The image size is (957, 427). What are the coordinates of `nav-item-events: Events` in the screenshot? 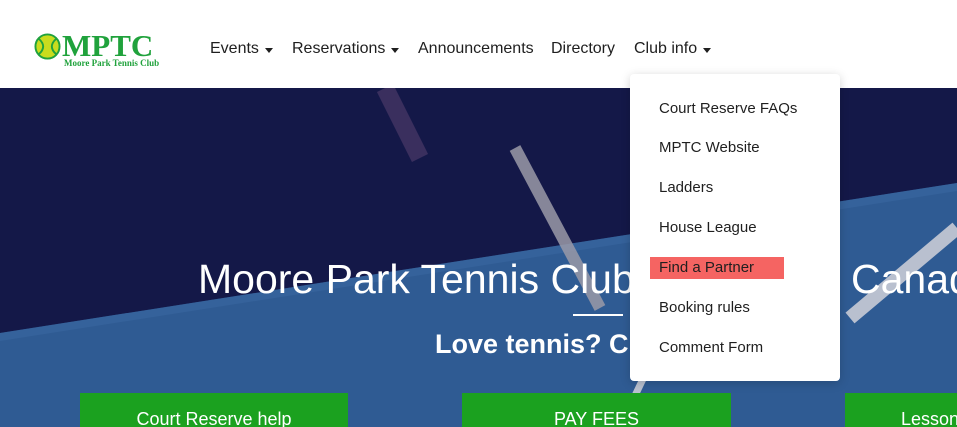 It's located at (241, 49).